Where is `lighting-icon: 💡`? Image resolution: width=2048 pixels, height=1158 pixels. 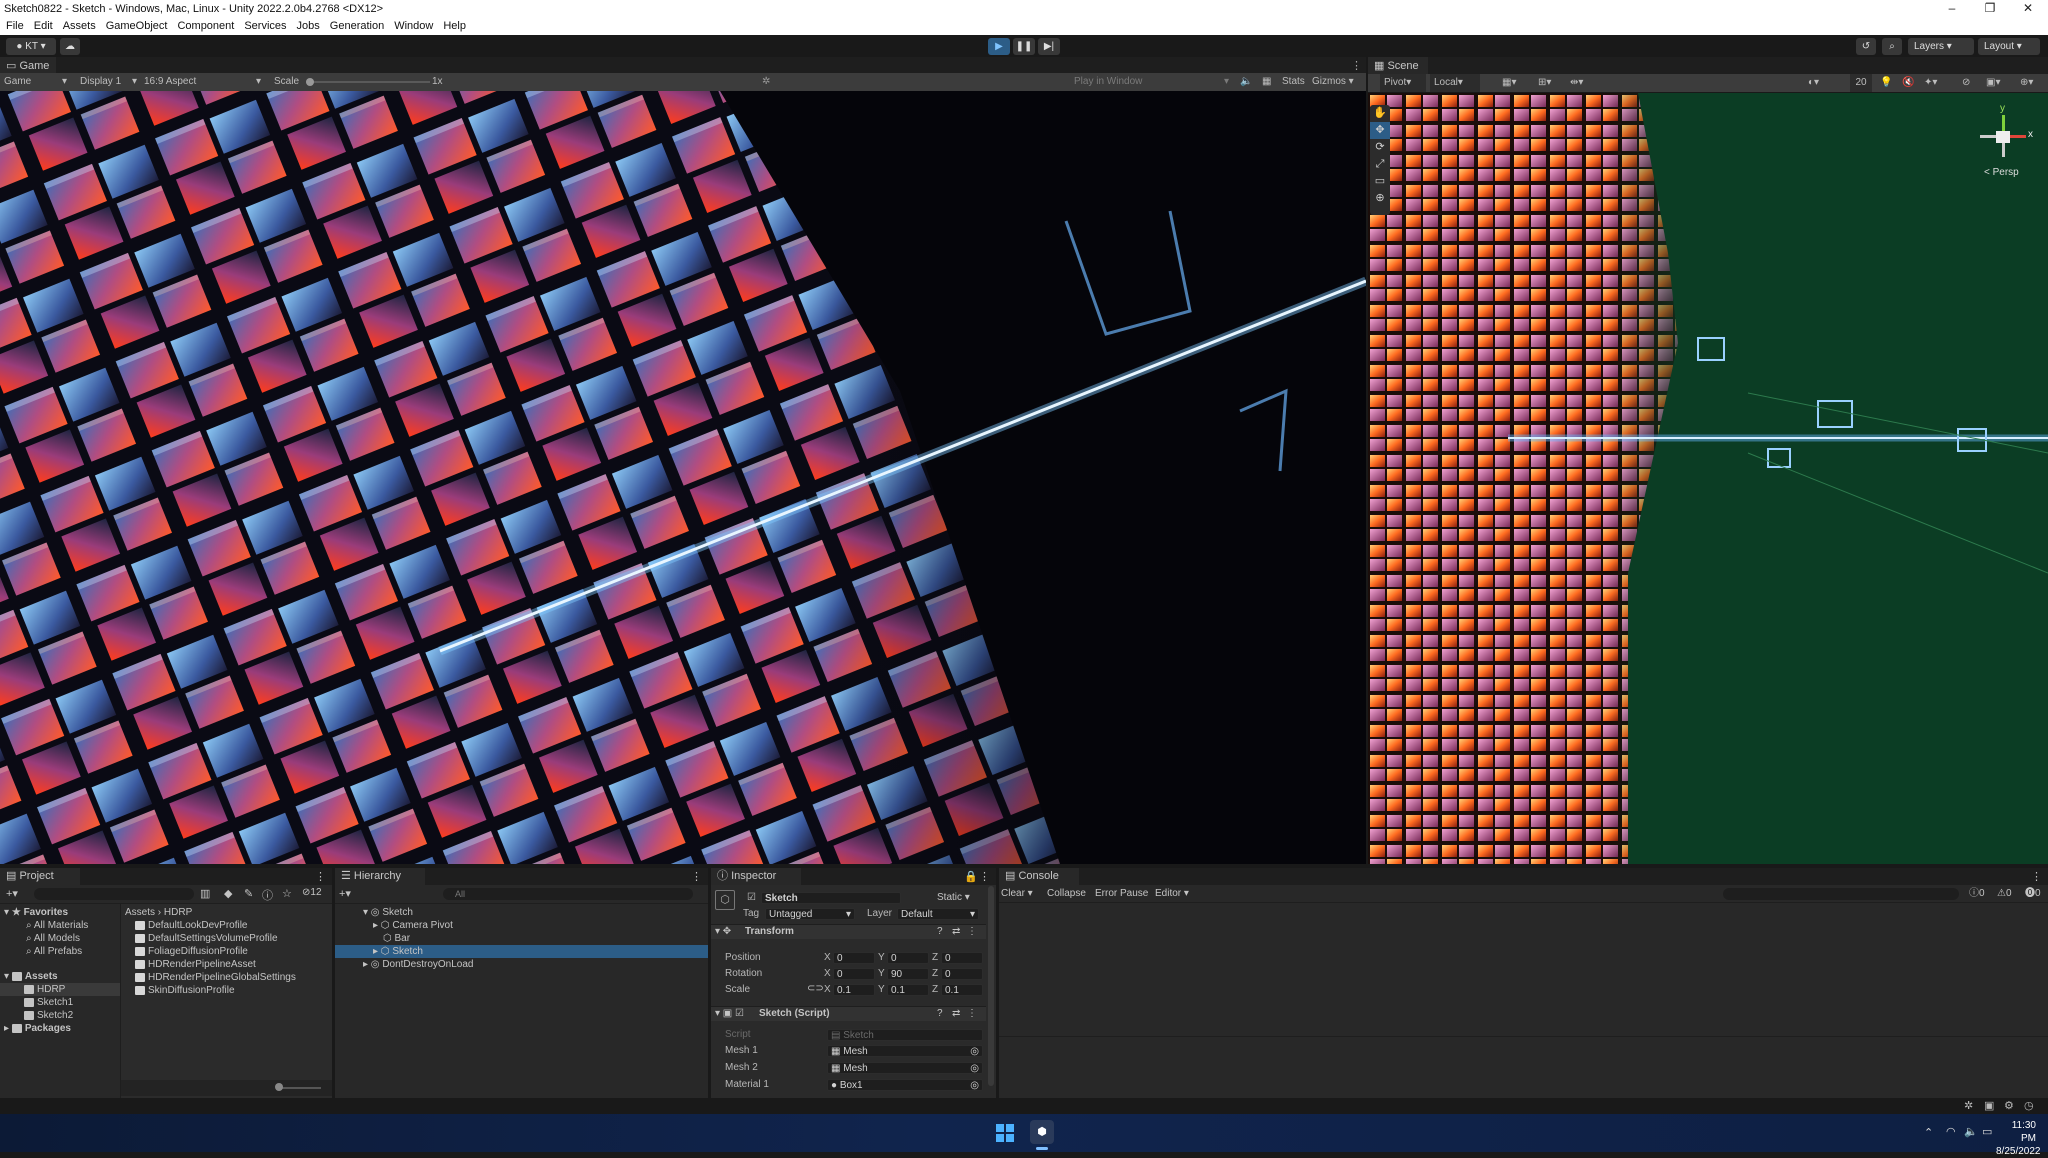
lighting-icon: 💡 is located at coordinates (1886, 83).